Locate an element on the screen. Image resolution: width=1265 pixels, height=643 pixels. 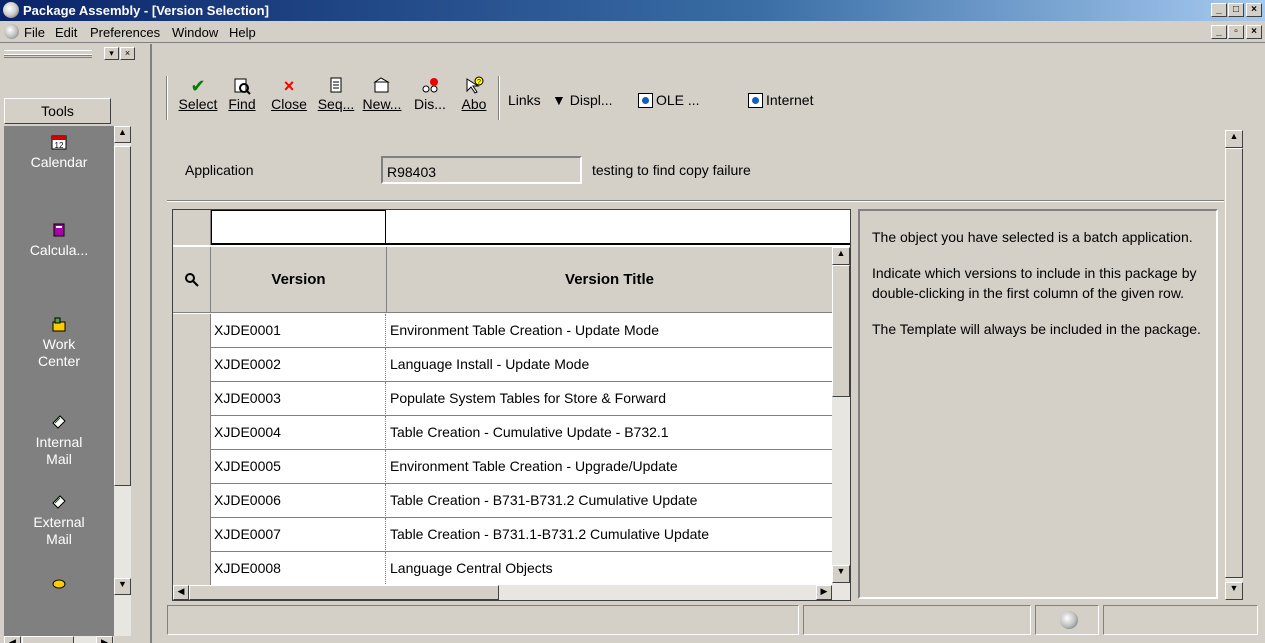
qbe-version-input is located at coordinates (298, 227).